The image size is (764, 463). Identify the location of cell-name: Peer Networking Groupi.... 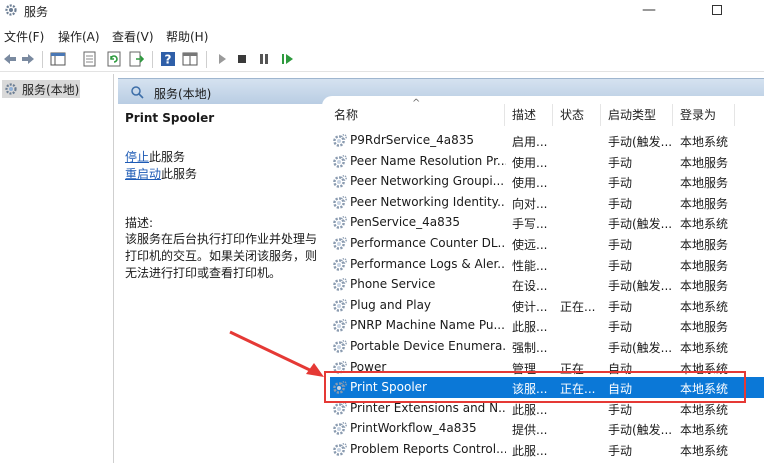
(427, 181).